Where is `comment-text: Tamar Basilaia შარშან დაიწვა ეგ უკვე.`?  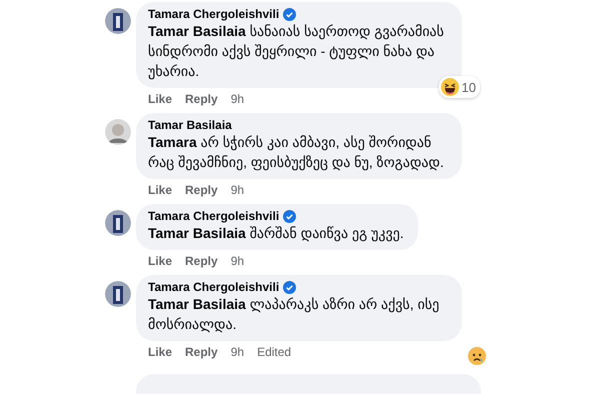
comment-text: Tamar Basilaia შარშან დაიწვა ეგ უკვე. is located at coordinates (276, 233).